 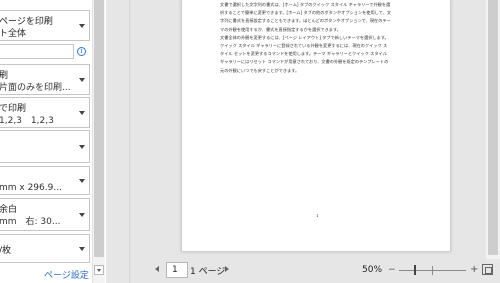 What do you see at coordinates (208, 272) in the screenshot?
I see `total-pages-label: 1 ページ` at bounding box center [208, 272].